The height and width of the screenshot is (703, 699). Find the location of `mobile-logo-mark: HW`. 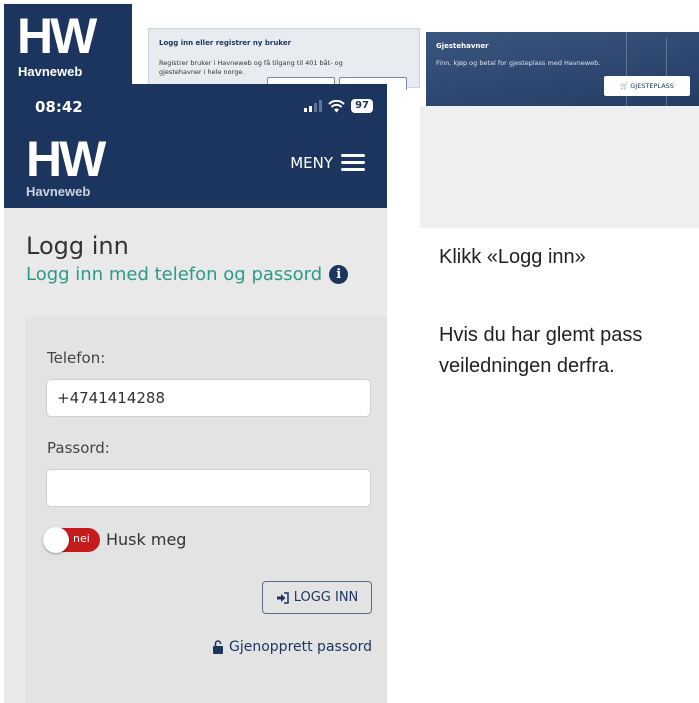

mobile-logo-mark: HW is located at coordinates (66, 159).